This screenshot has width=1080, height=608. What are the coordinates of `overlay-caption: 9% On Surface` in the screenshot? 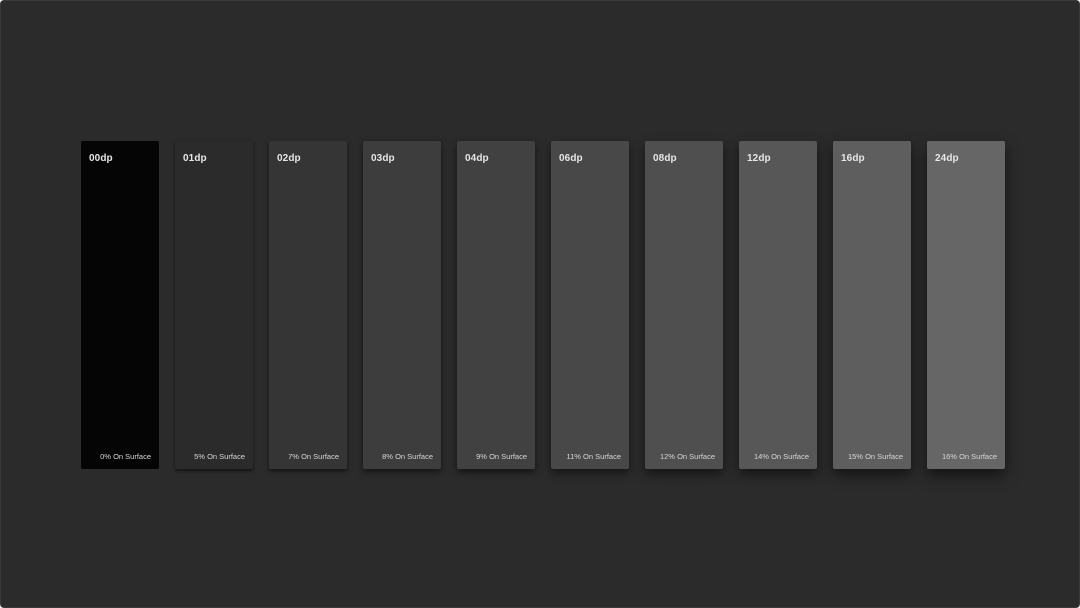 It's located at (501, 456).